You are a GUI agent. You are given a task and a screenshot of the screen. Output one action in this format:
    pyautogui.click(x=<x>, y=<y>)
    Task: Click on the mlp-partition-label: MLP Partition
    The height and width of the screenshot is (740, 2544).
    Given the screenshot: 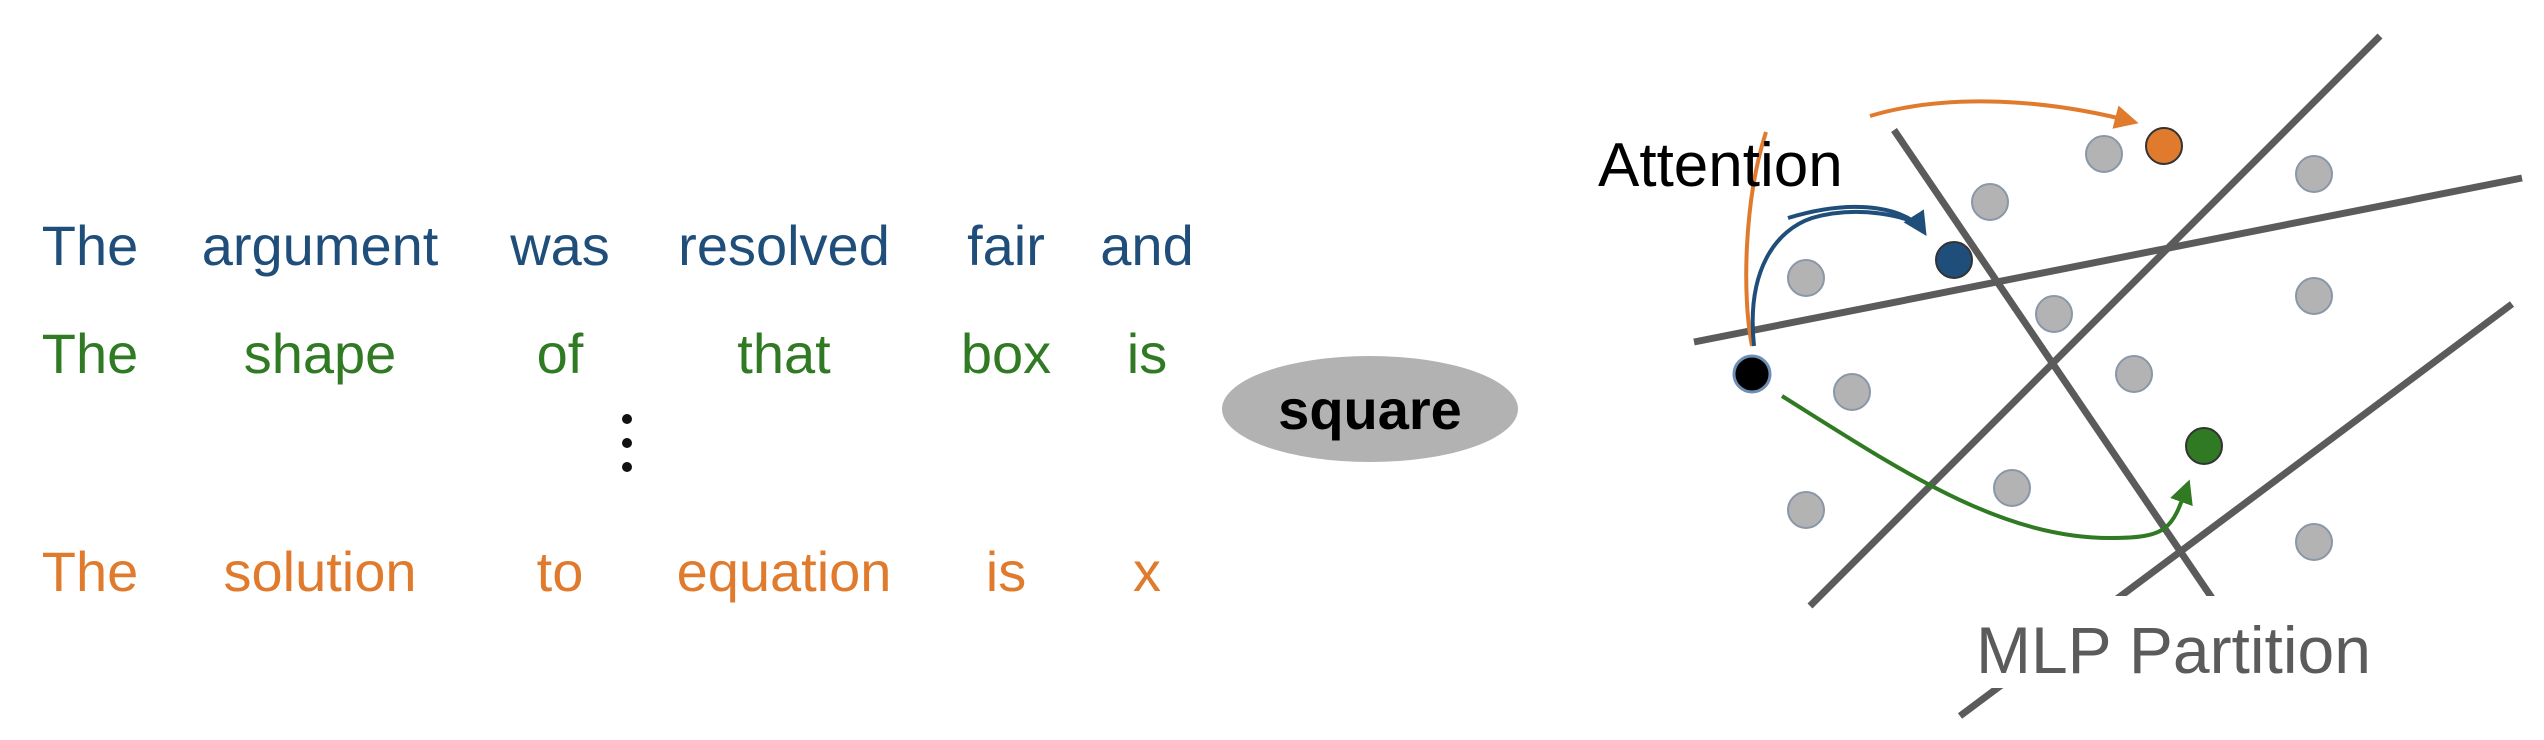 What is the action you would take?
    pyautogui.click(x=2173, y=650)
    